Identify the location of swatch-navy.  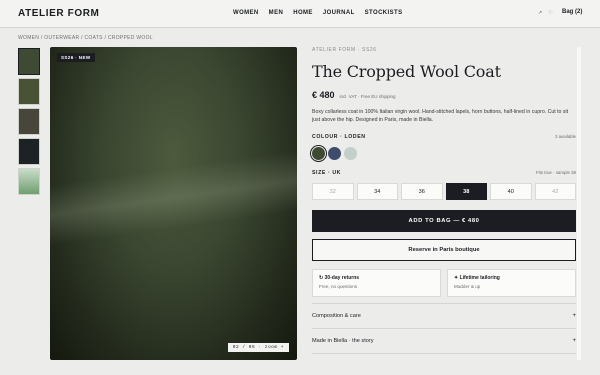
(334, 154).